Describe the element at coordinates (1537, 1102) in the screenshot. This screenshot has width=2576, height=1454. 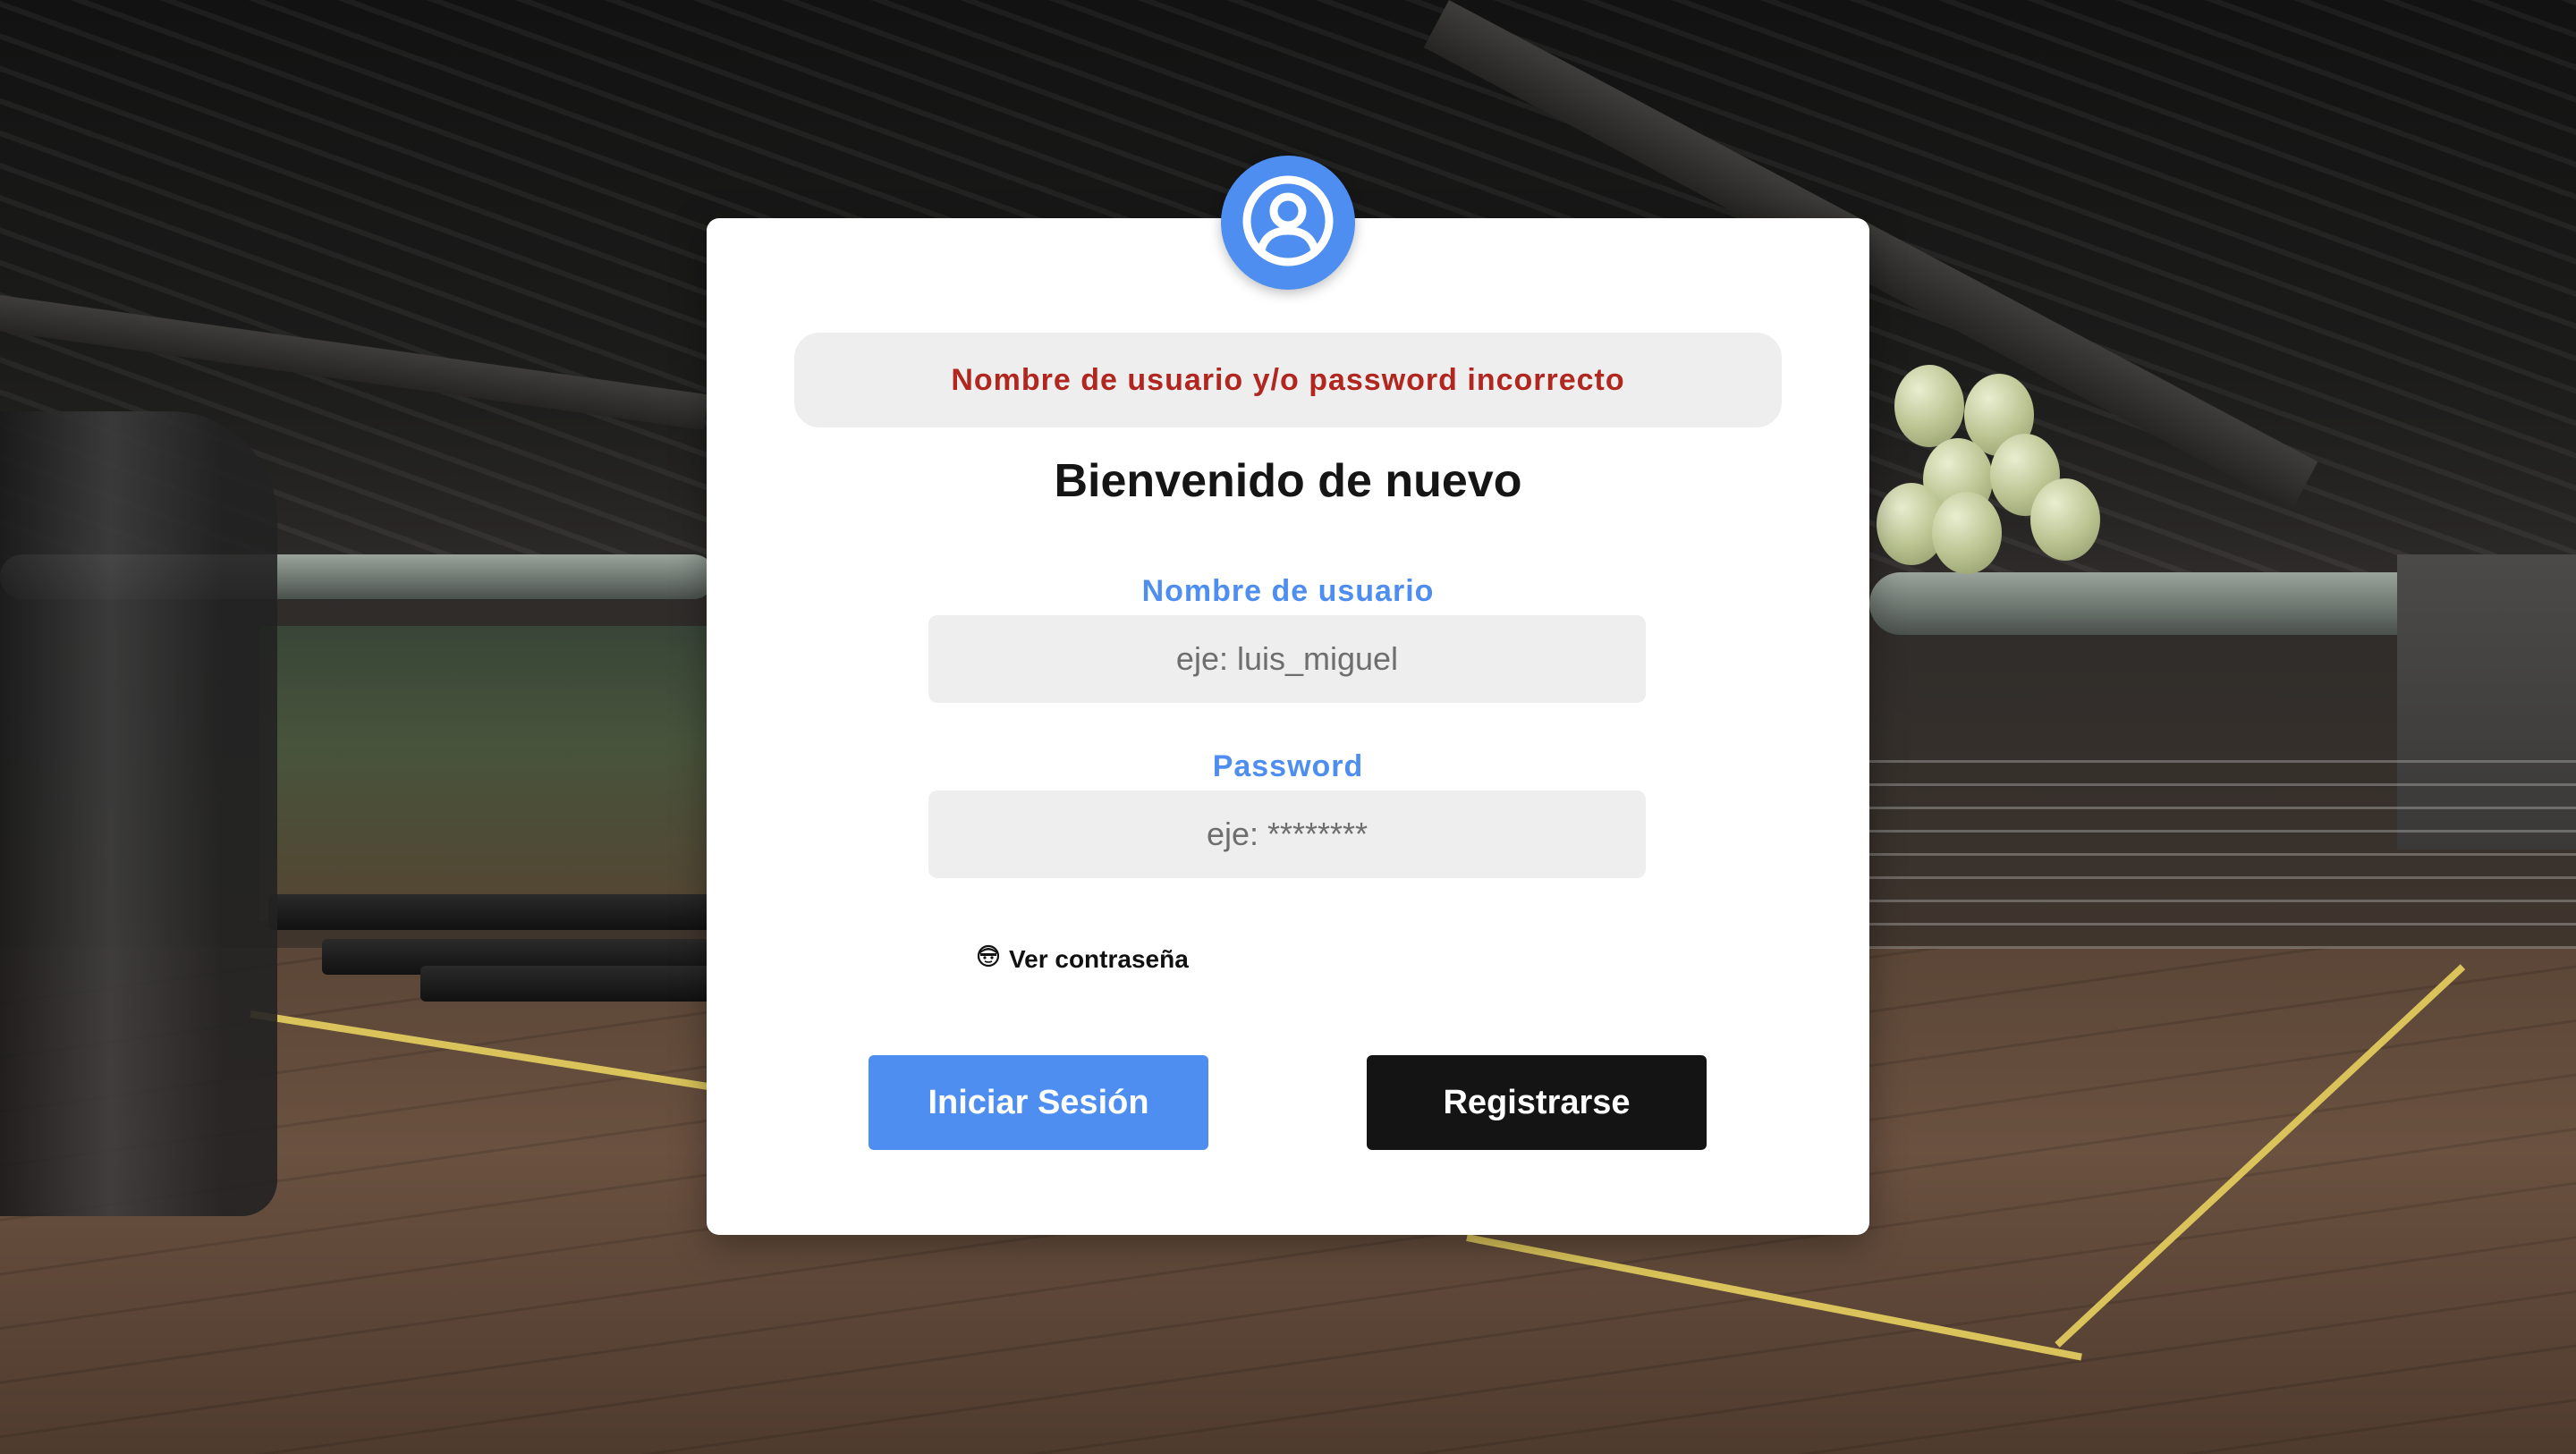
I see `register-button: Registrarse` at that location.